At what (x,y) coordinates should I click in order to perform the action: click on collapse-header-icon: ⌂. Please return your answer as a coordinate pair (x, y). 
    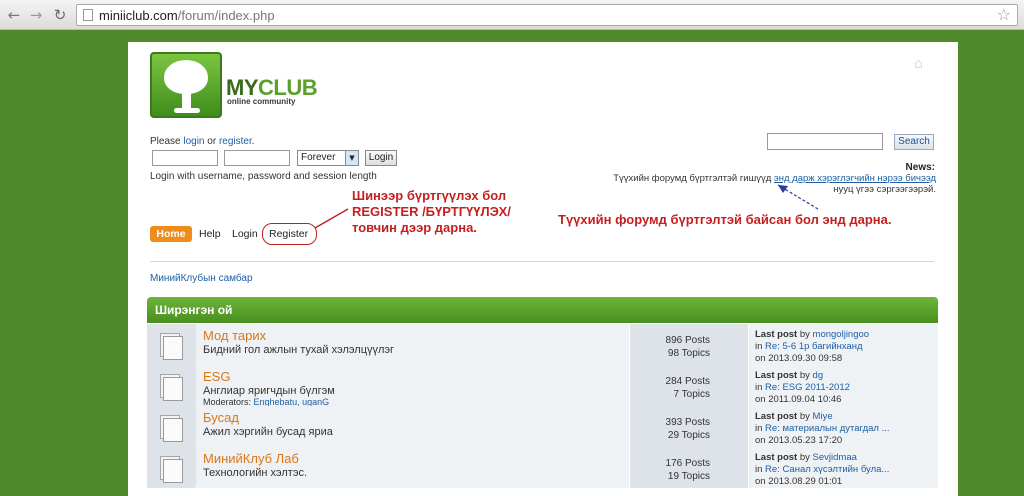
    Looking at the image, I should click on (922, 64).